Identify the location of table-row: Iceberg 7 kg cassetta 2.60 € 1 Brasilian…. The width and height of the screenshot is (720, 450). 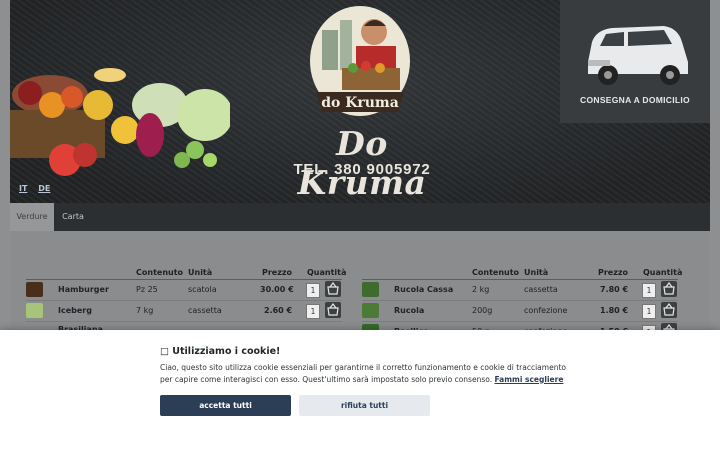
(184, 317).